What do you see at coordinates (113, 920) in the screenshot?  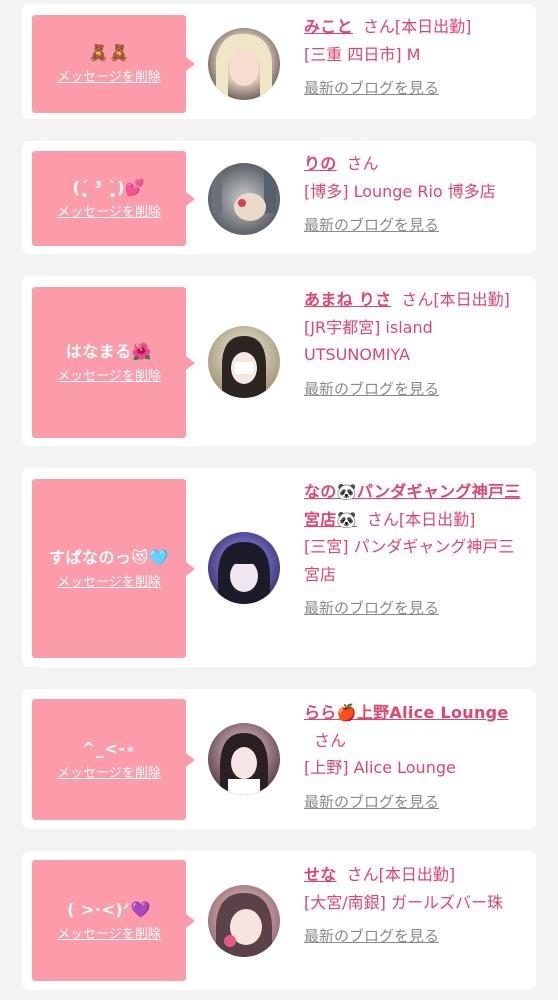 I see `message-bubble: ( >·<)ᐟ💜 メッセージを削除` at bounding box center [113, 920].